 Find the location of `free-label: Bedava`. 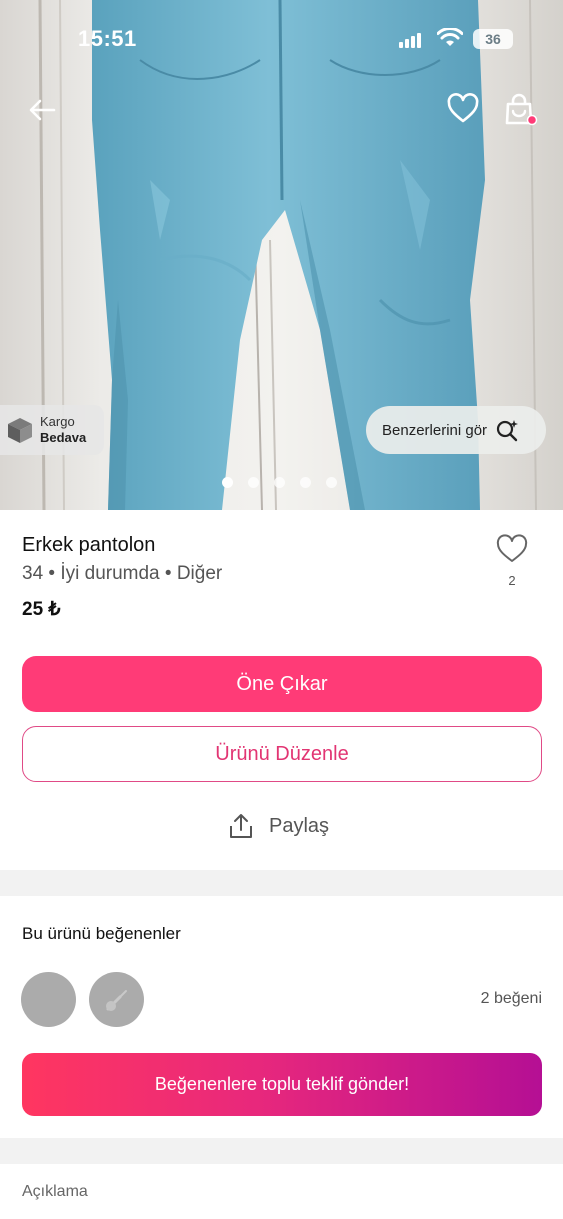

free-label: Bedava is located at coordinates (63, 437).